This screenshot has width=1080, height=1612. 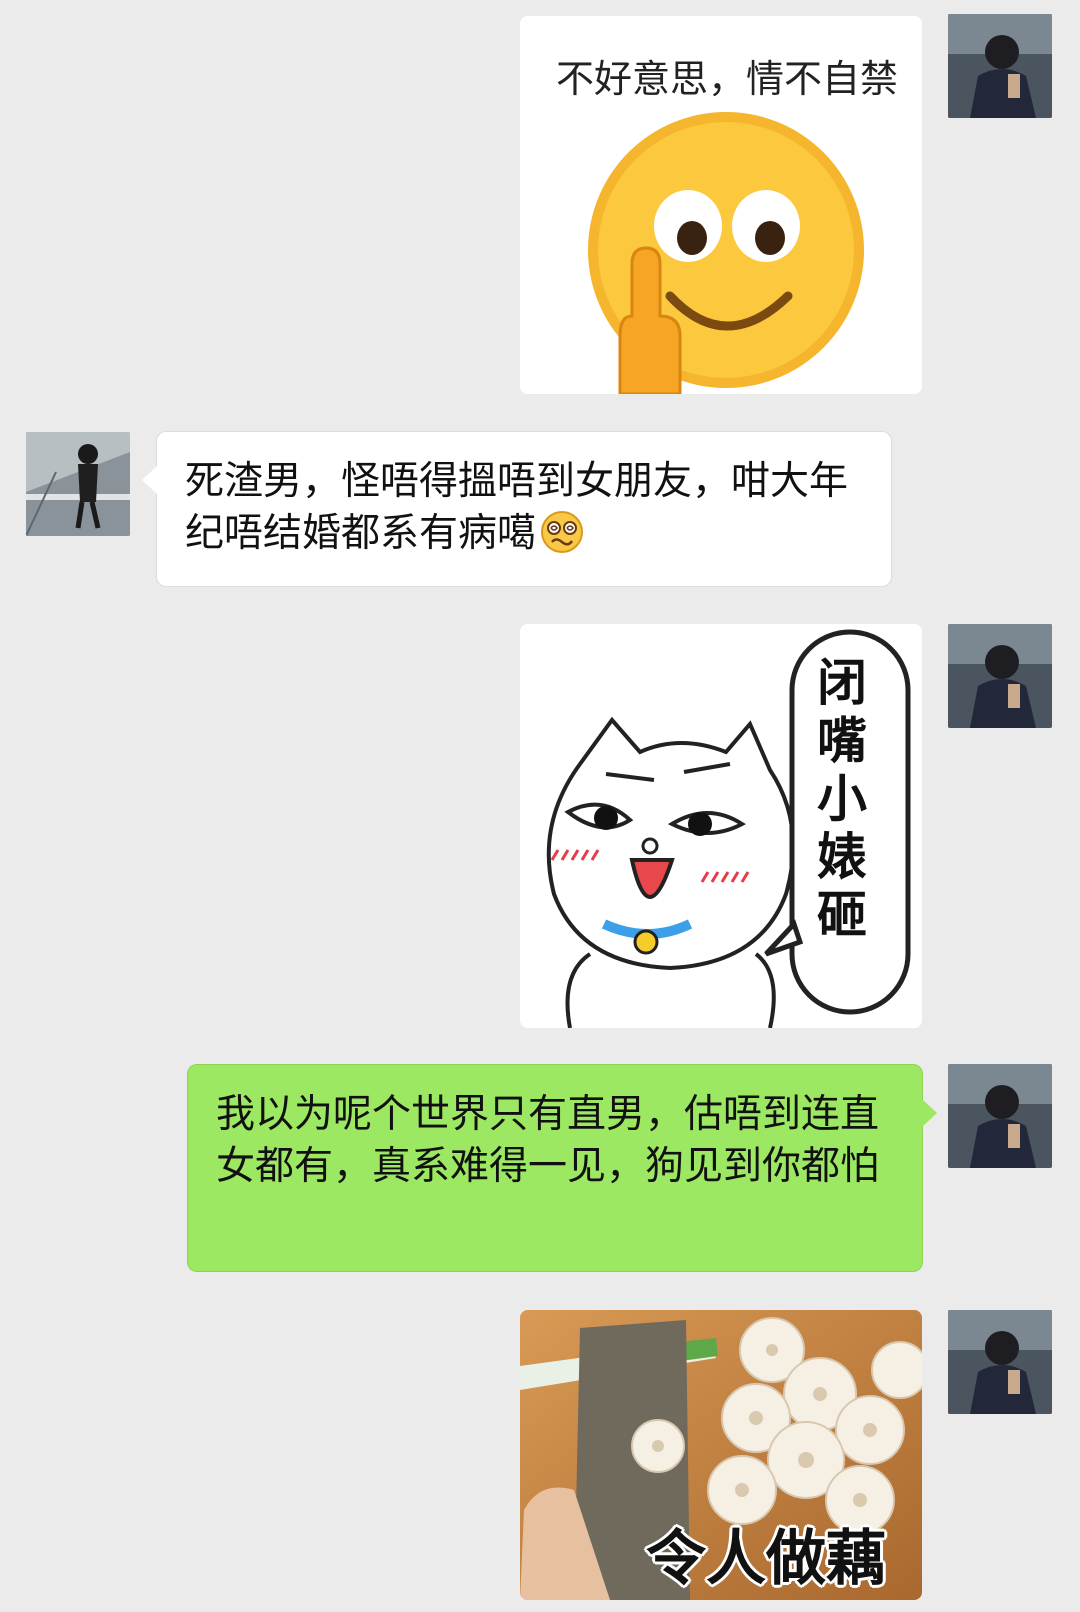 I want to click on dizzy-face-emoji-icon, so click(x=562, y=532).